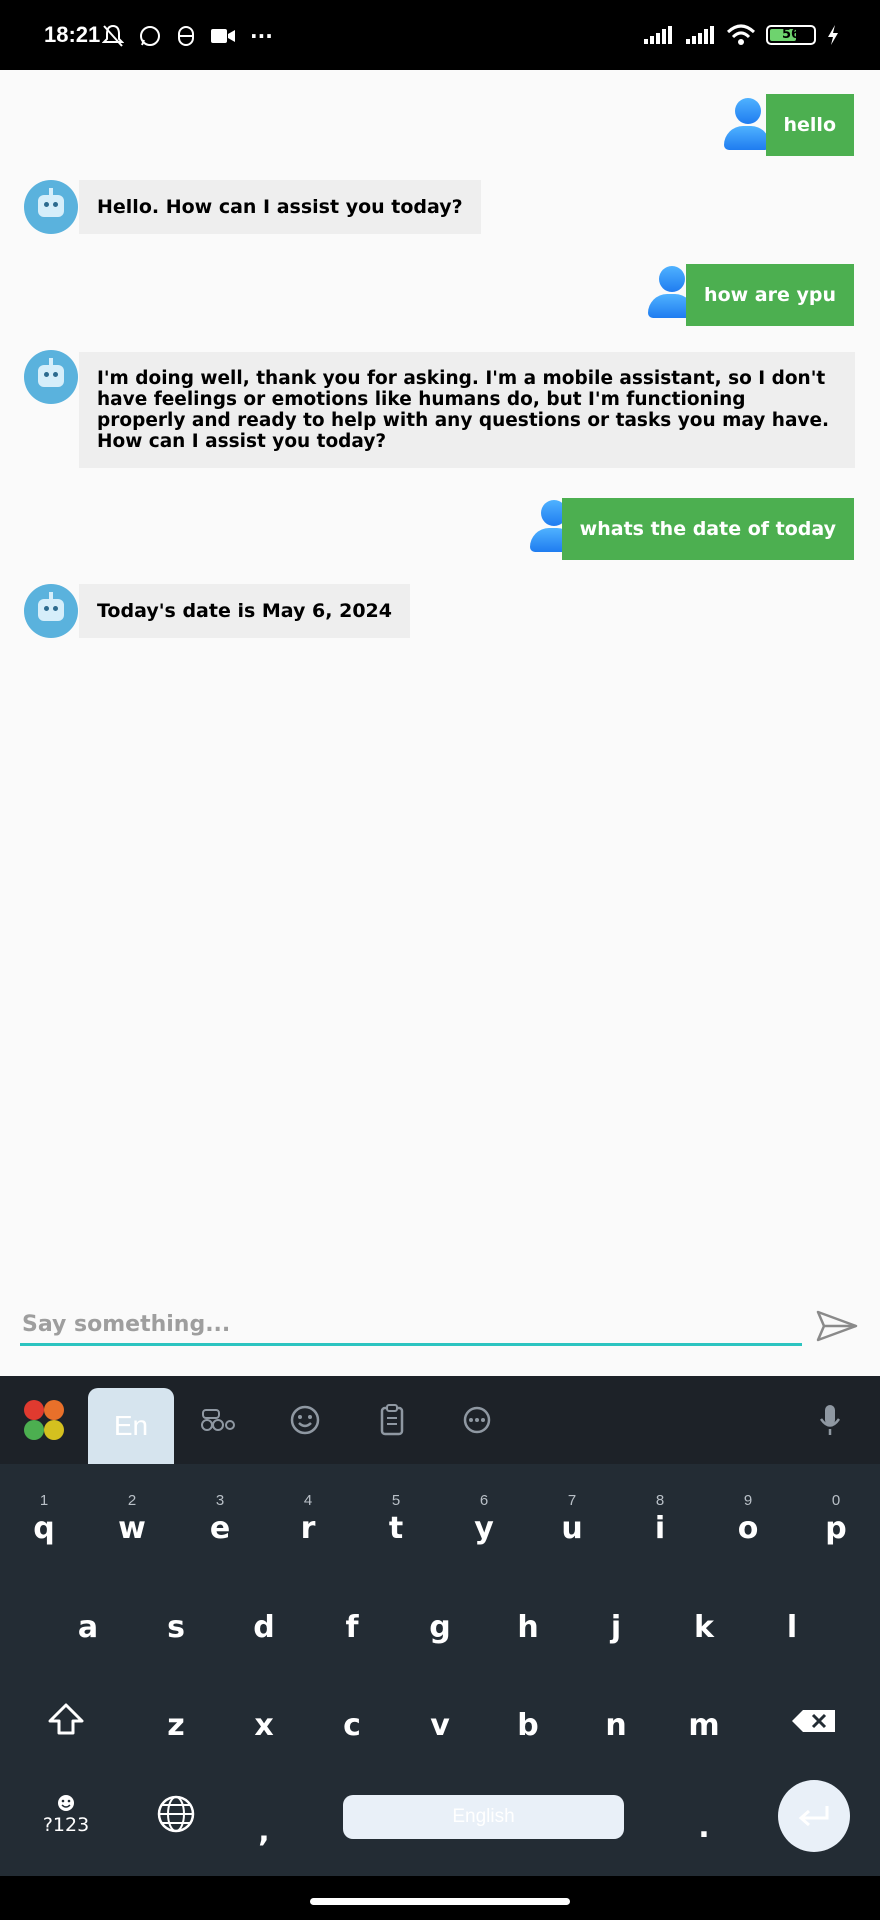 The height and width of the screenshot is (1920, 880). Describe the element at coordinates (483, 1817) in the screenshot. I see `space-key: English` at that location.